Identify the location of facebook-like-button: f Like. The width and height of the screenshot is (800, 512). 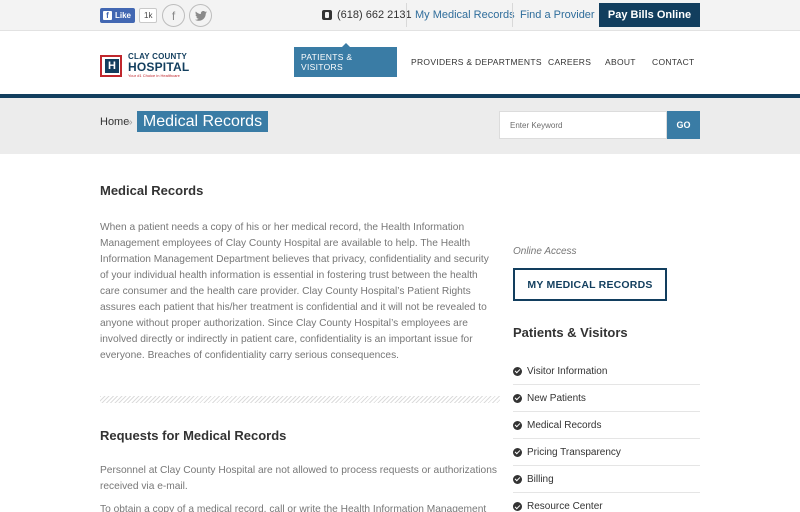
(118, 15).